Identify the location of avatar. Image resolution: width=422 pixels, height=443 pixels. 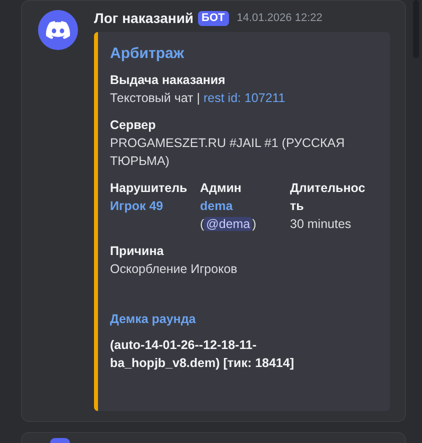
(60, 440).